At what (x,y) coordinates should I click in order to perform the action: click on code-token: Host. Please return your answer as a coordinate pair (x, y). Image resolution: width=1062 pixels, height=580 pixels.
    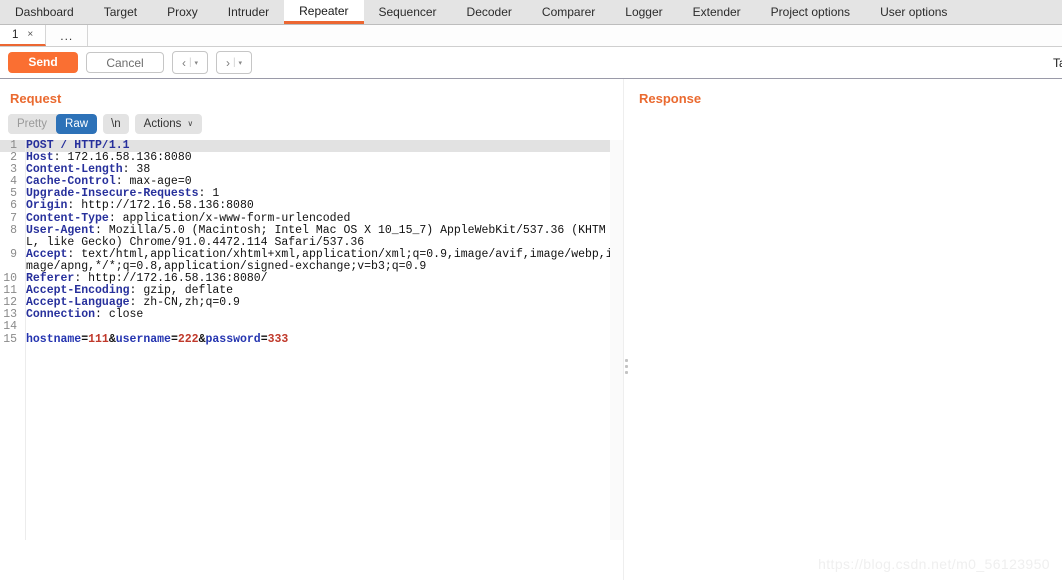
    Looking at the image, I should click on (40, 158).